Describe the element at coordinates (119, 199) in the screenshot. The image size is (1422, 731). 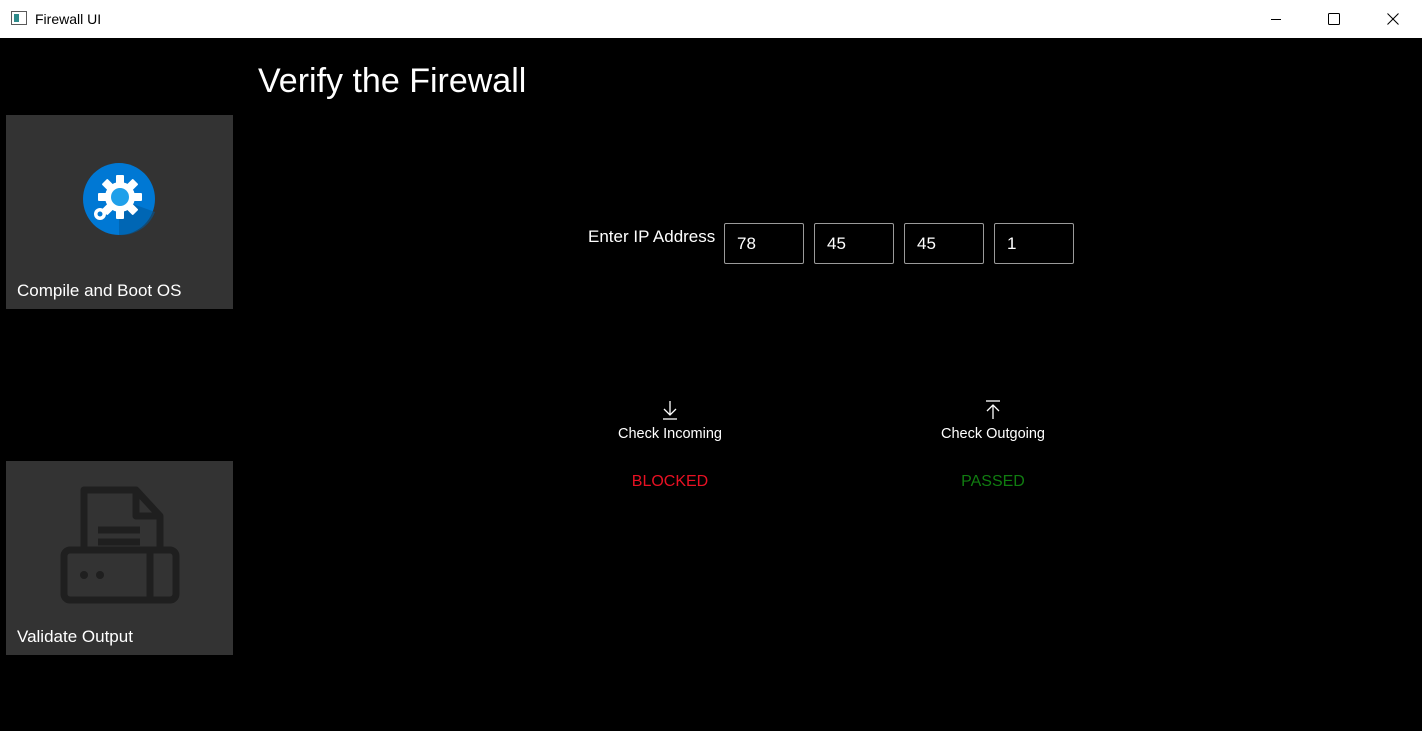
I see `gear-icon` at that location.